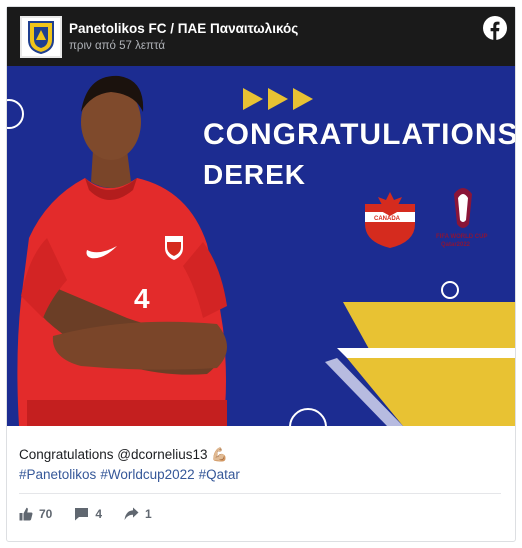  I want to click on page-avatar, so click(41, 37).